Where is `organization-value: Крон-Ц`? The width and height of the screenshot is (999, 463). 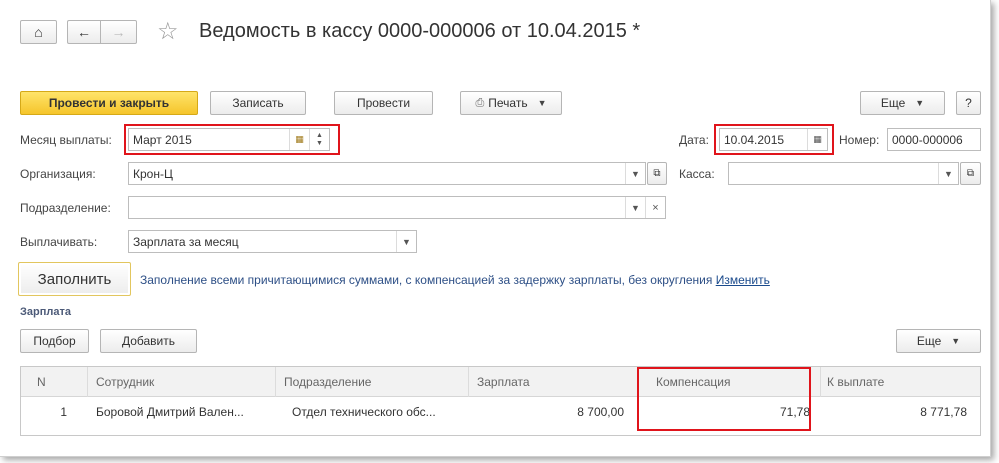
organization-value: Крон-Ц is located at coordinates (153, 173).